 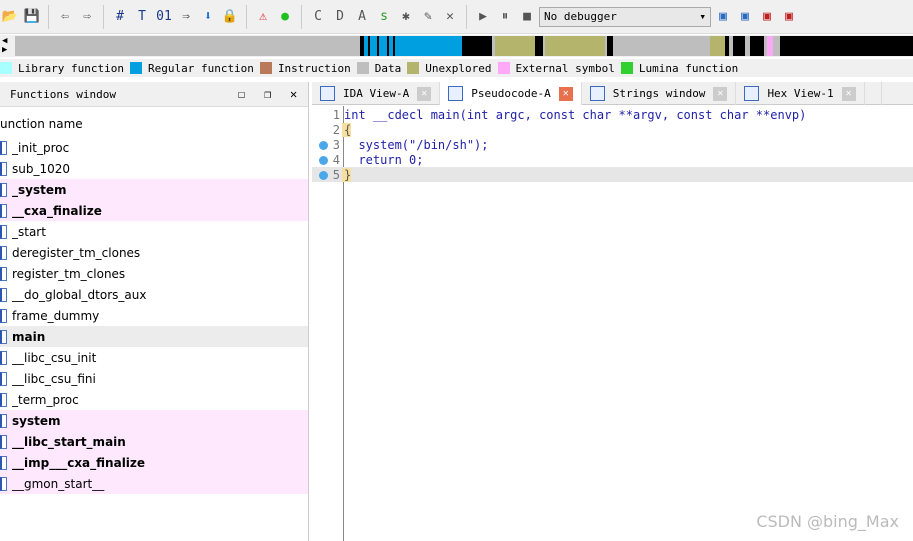 I want to click on tab-pseudocode-a: Pseudocode-A ✕, so click(x=511, y=93).